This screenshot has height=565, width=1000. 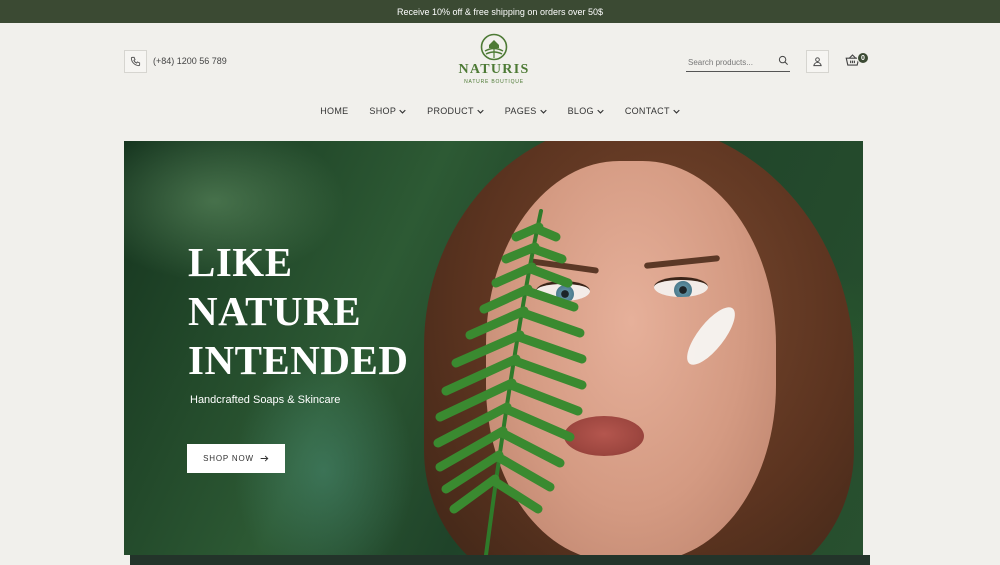 I want to click on logo-name: NATURIS, so click(x=494, y=69).